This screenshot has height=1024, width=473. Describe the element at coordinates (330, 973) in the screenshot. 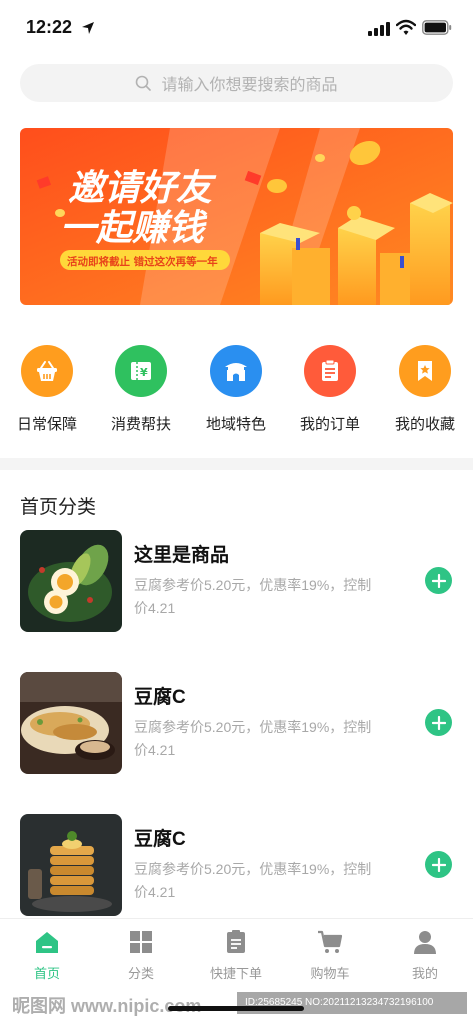

I see `tab-label: 购物车` at that location.